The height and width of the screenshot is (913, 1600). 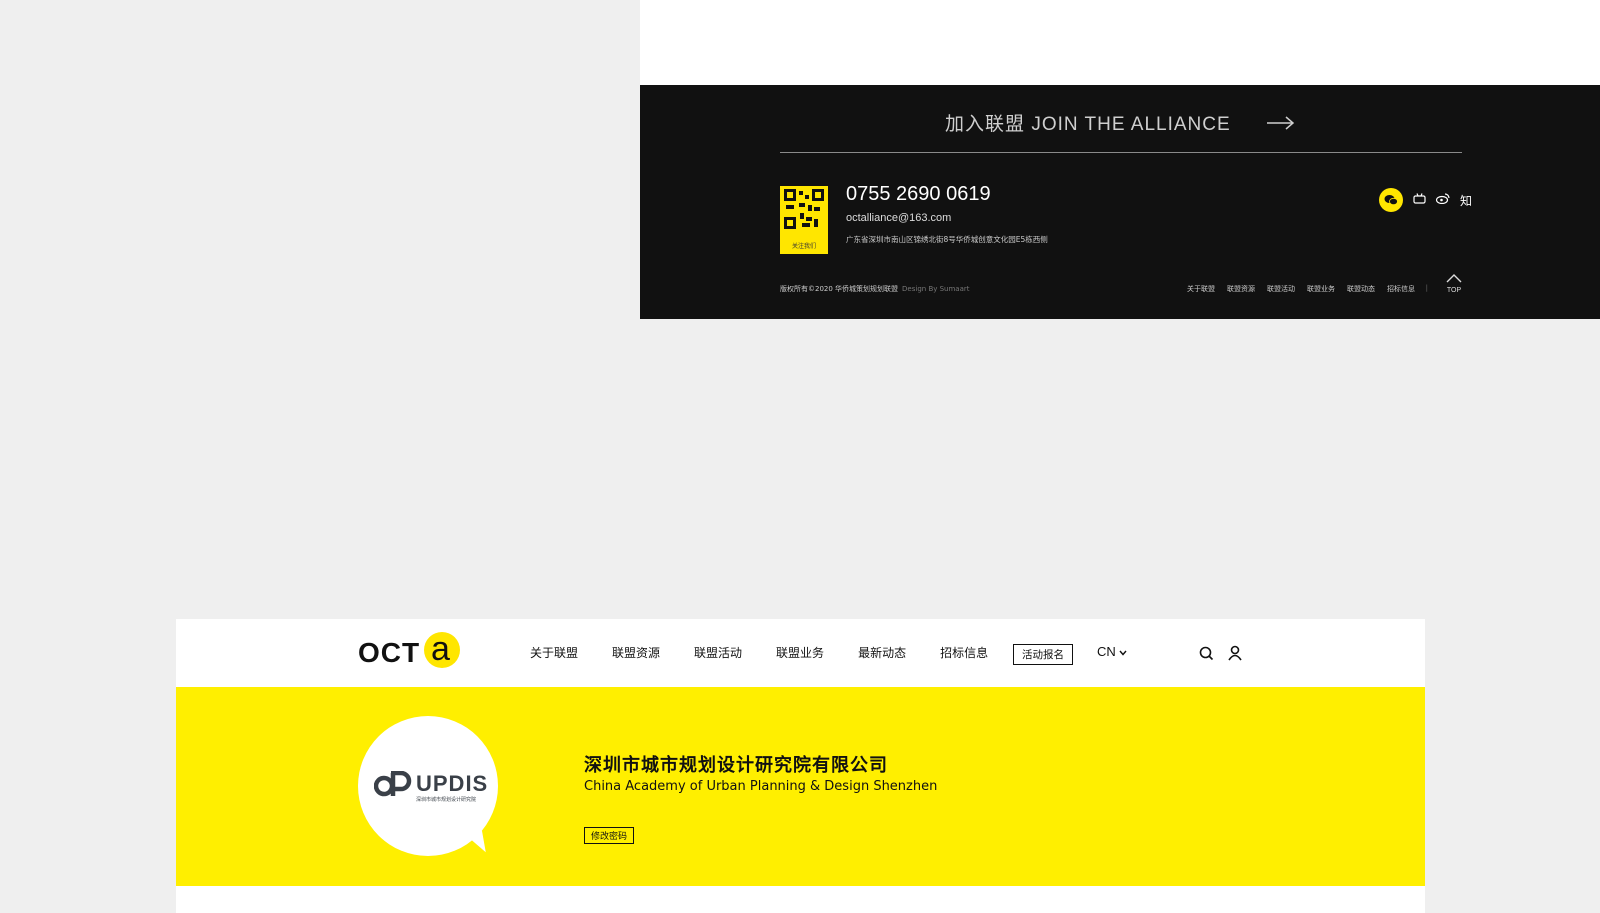 I want to click on wechat-icon, so click(x=1390, y=200).